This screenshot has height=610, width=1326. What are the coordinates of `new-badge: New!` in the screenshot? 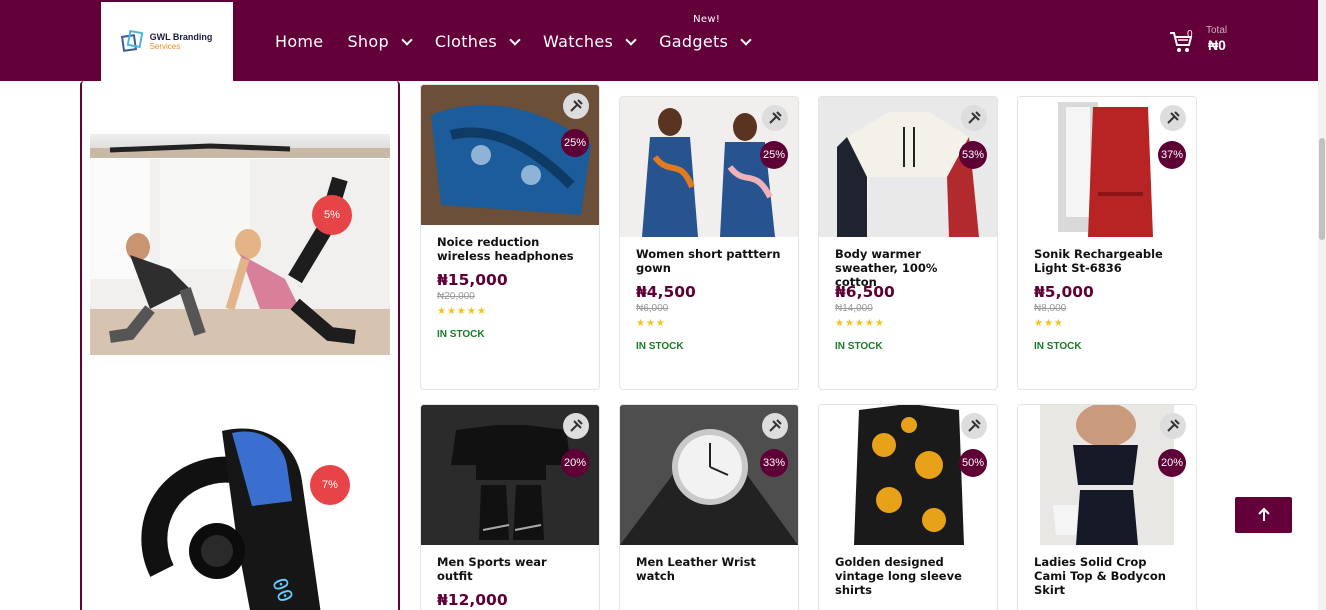 It's located at (707, 19).